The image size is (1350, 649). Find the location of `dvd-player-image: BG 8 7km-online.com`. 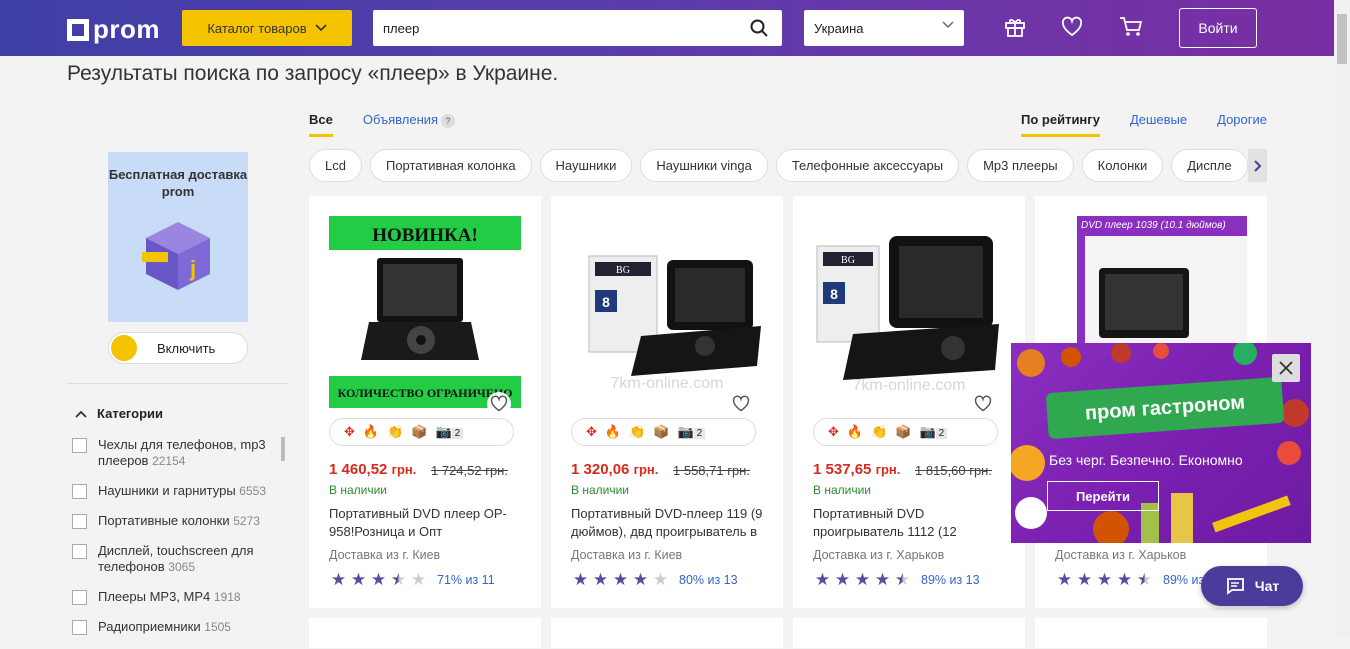

dvd-player-image: BG 8 7km-online.com is located at coordinates (667, 312).